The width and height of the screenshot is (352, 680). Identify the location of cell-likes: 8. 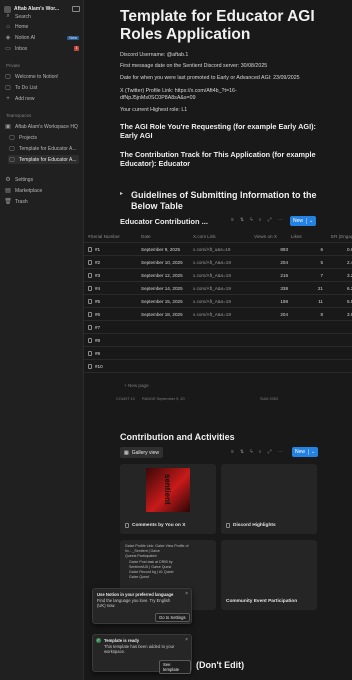
(307, 314).